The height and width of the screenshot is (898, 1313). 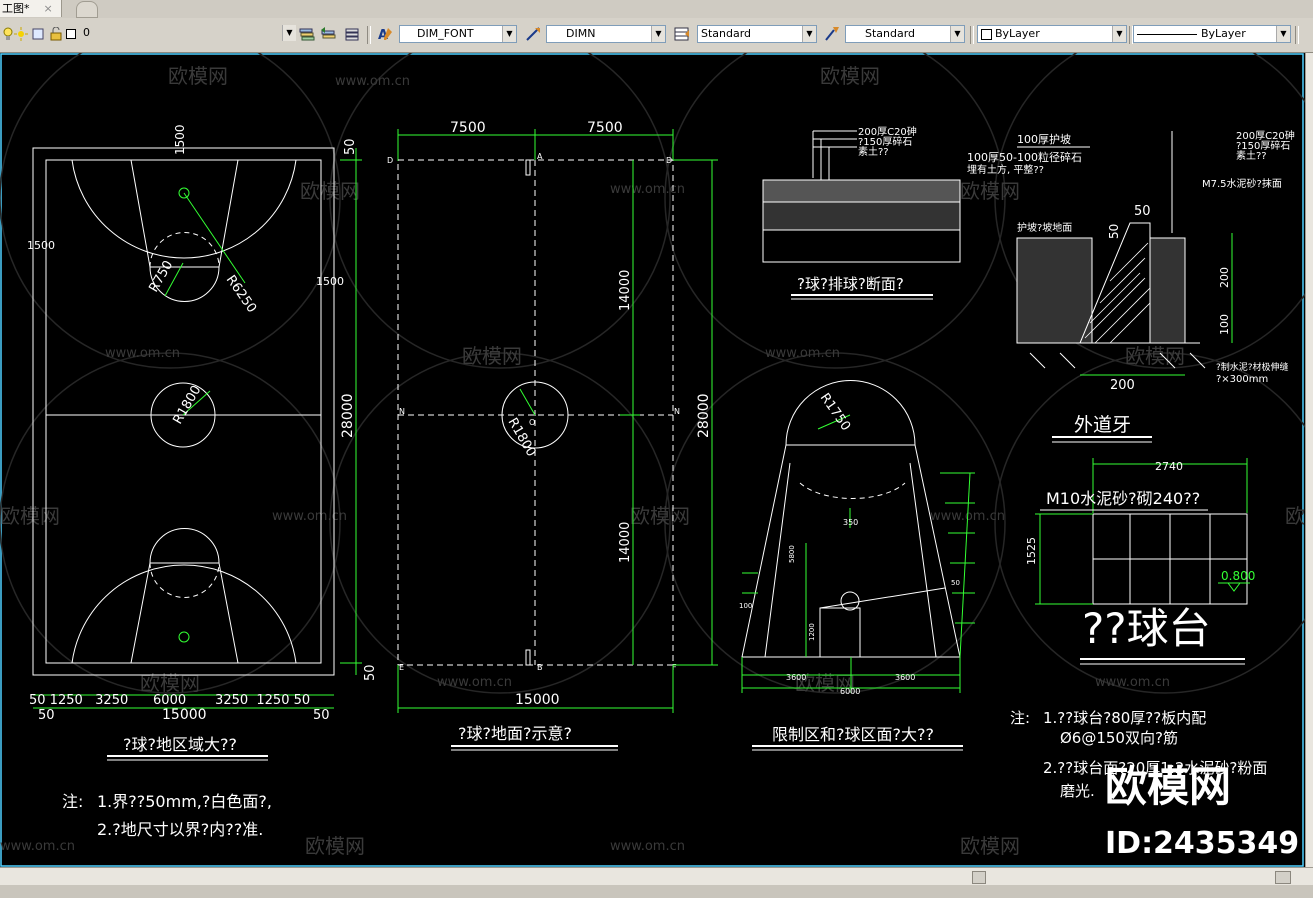 I want to click on curb-fill-left, so click(x=1054, y=290).